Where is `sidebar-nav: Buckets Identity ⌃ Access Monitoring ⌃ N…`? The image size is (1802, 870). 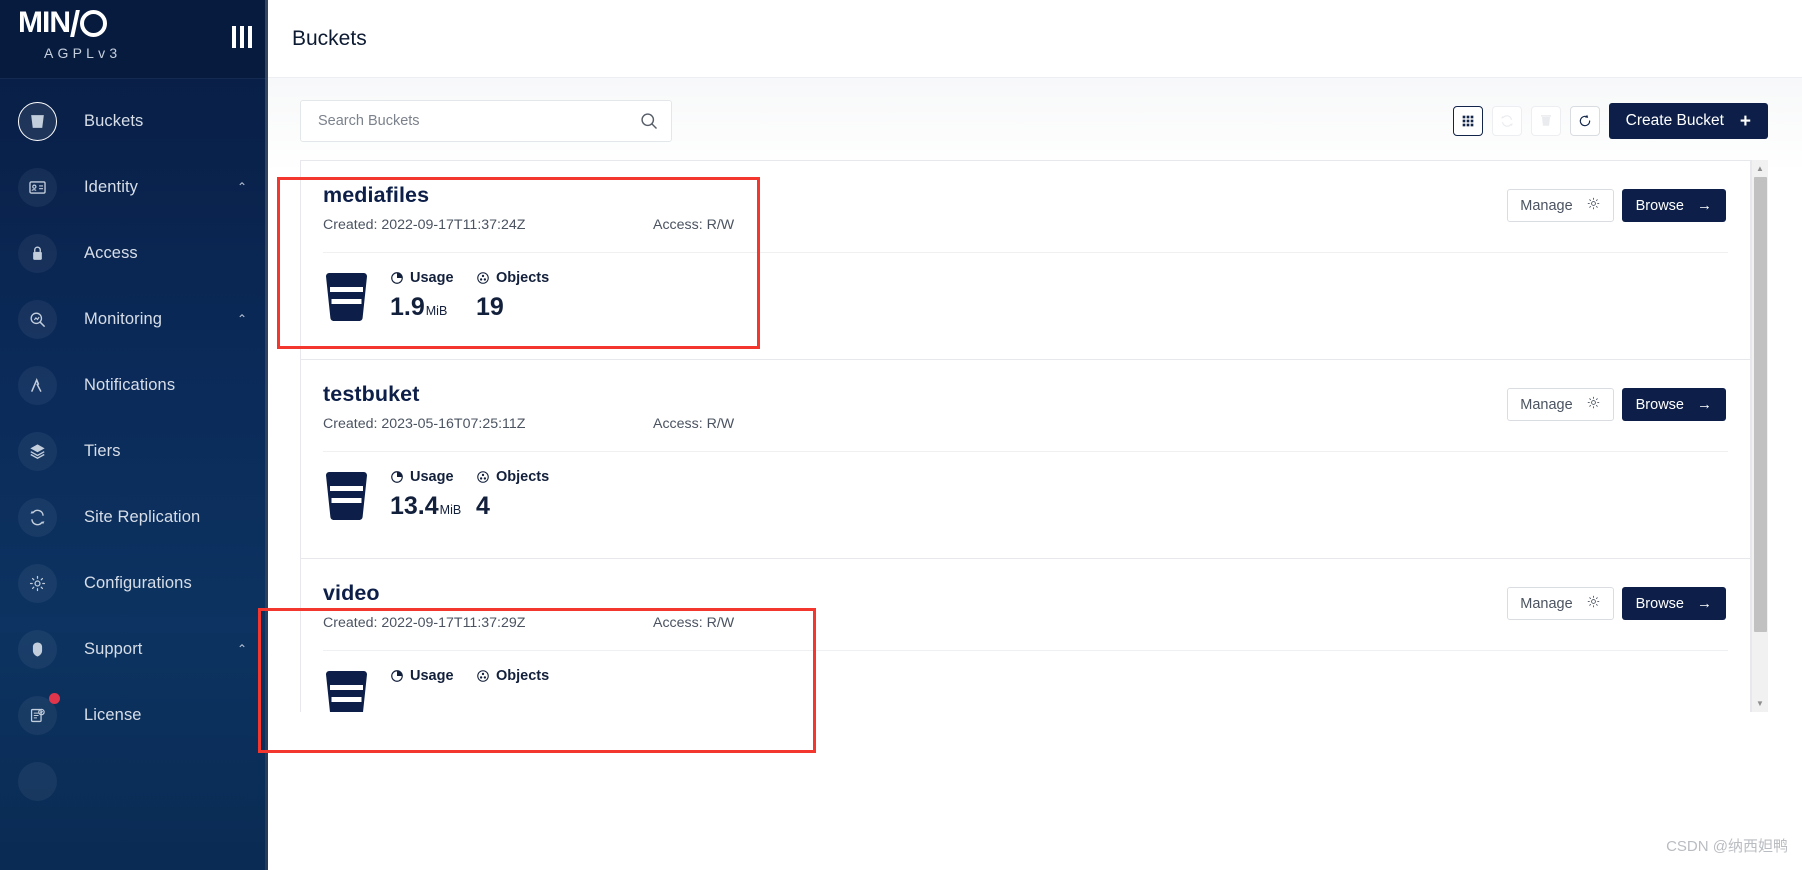
sidebar-nav: Buckets Identity ⌃ Access Monitoring ⌃ N… is located at coordinates (134, 446).